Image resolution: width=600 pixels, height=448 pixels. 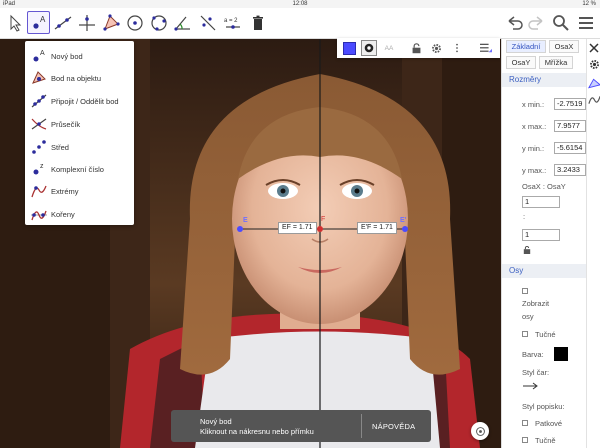 What do you see at coordinates (521, 62) in the screenshot?
I see `tab-y-axis: OsaY` at bounding box center [521, 62].